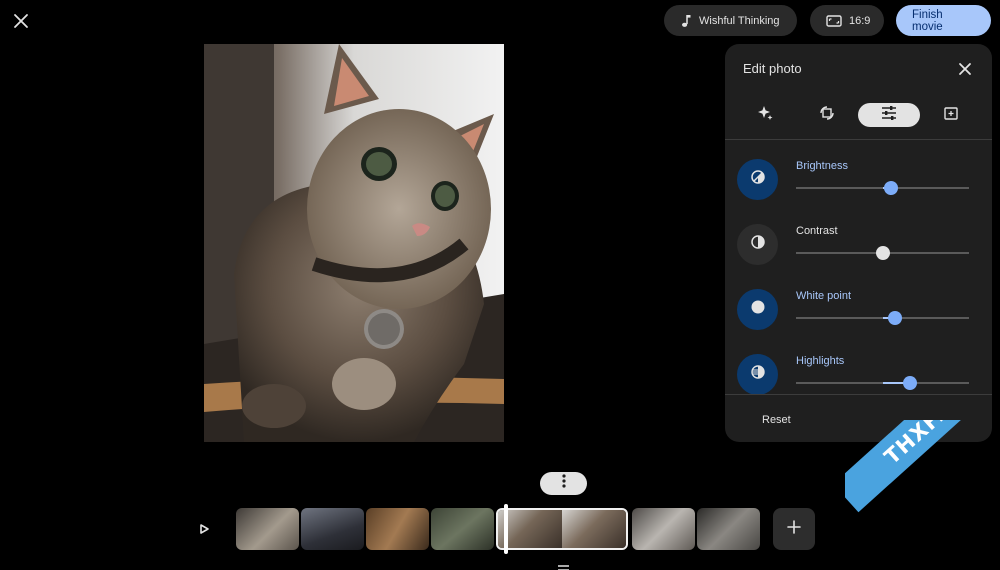 This screenshot has height=570, width=1000. Describe the element at coordinates (922, 495) in the screenshot. I see `watermark-logo: THXF.ORG` at that location.